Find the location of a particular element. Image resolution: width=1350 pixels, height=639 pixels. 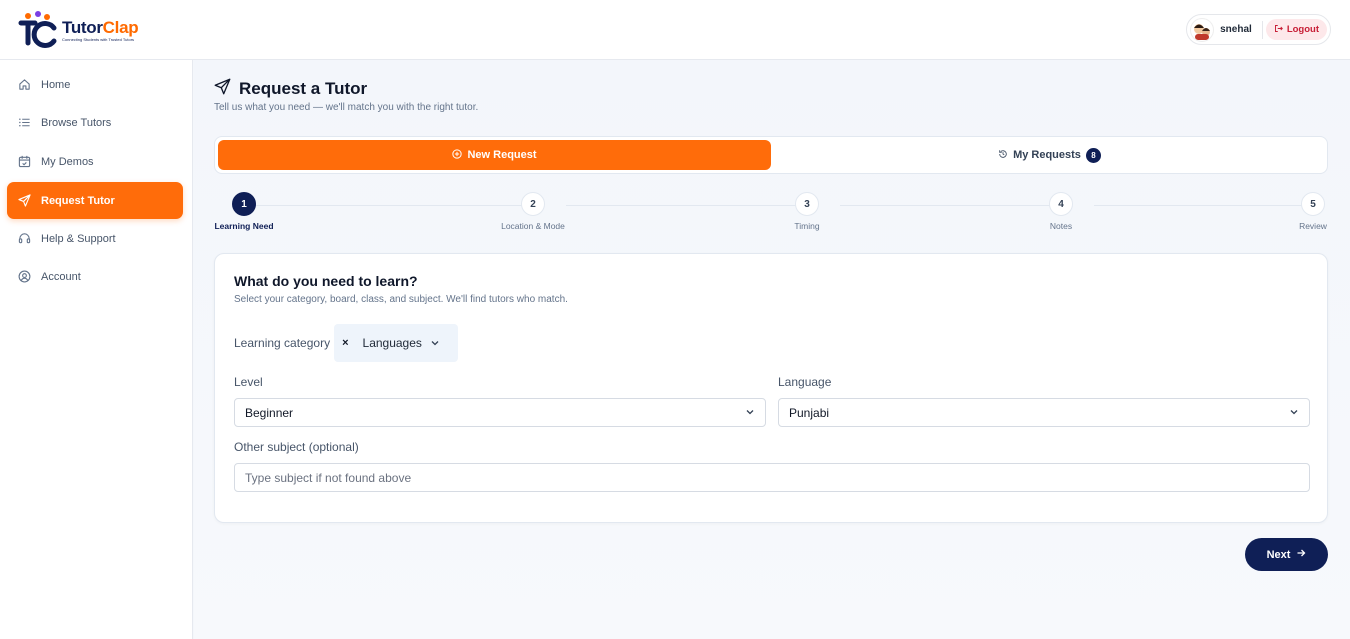

step-number: 2 is located at coordinates (533, 204).